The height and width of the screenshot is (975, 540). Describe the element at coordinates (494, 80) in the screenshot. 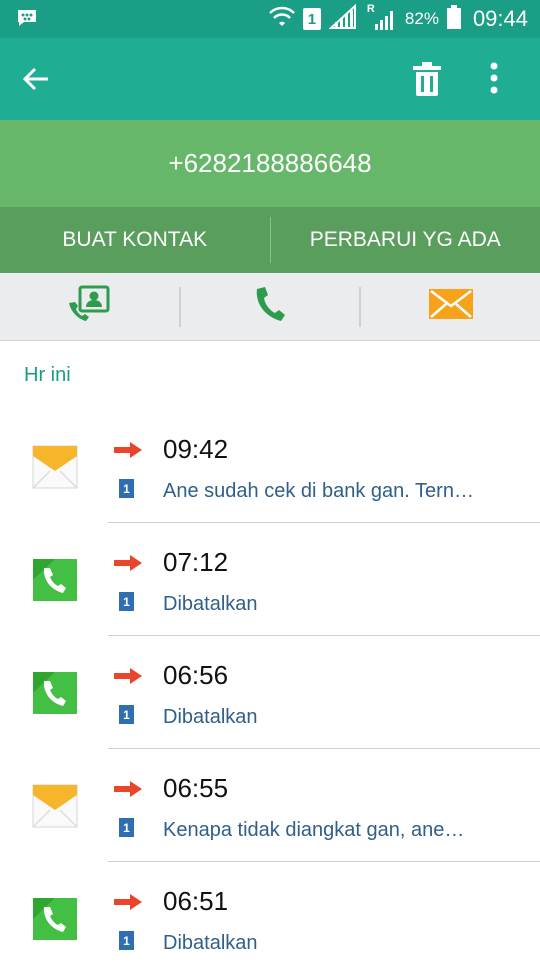

I see `more-options-icon` at that location.